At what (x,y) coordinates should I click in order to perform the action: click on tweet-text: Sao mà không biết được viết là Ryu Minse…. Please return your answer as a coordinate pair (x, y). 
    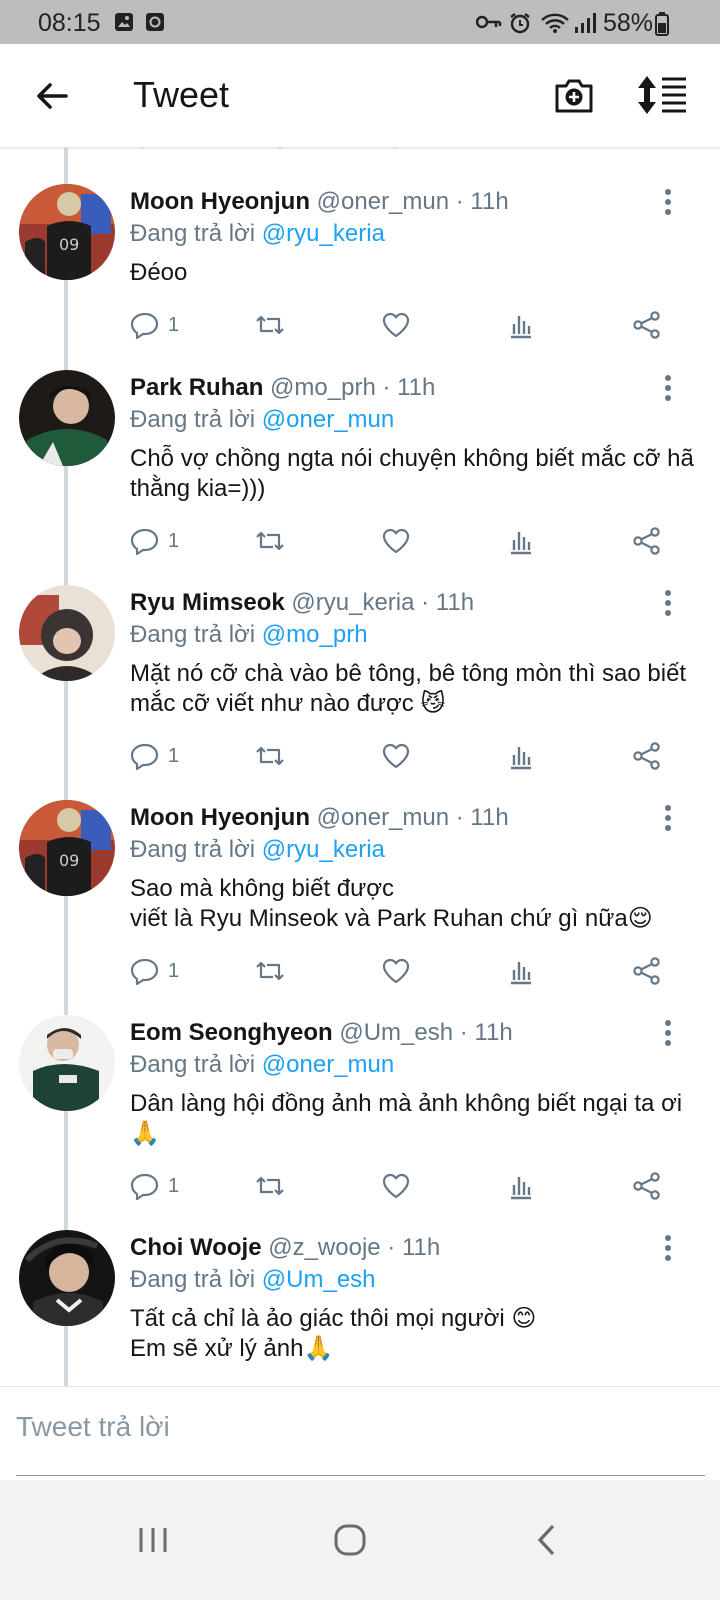
    Looking at the image, I should click on (391, 903).